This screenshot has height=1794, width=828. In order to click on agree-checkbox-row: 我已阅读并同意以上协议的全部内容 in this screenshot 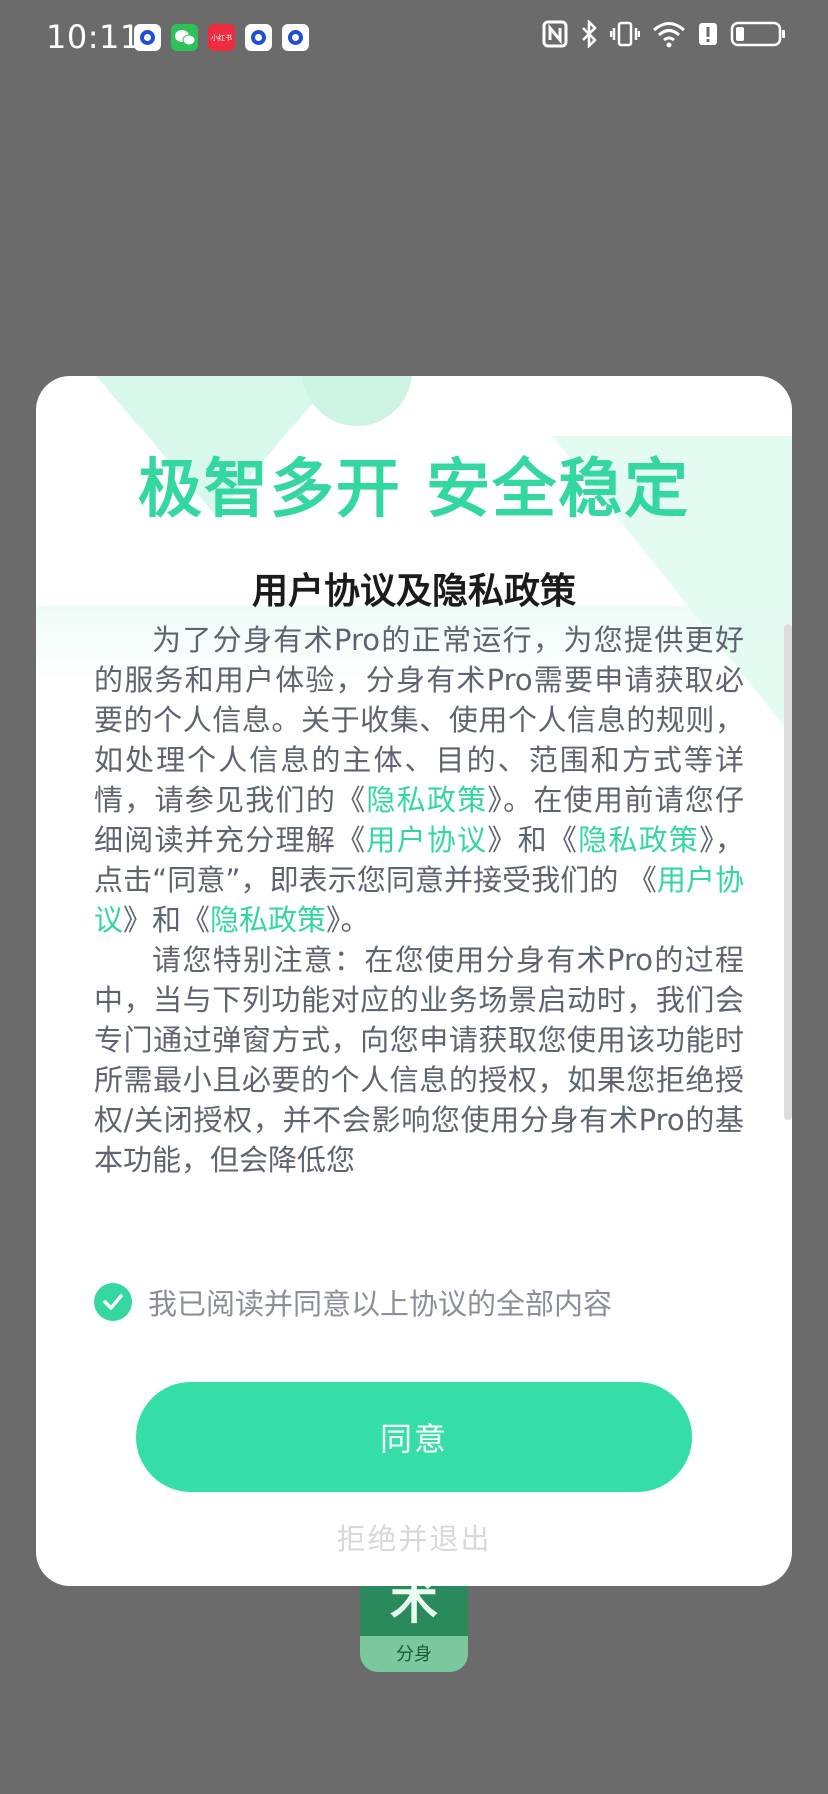, I will do `click(353, 1302)`.